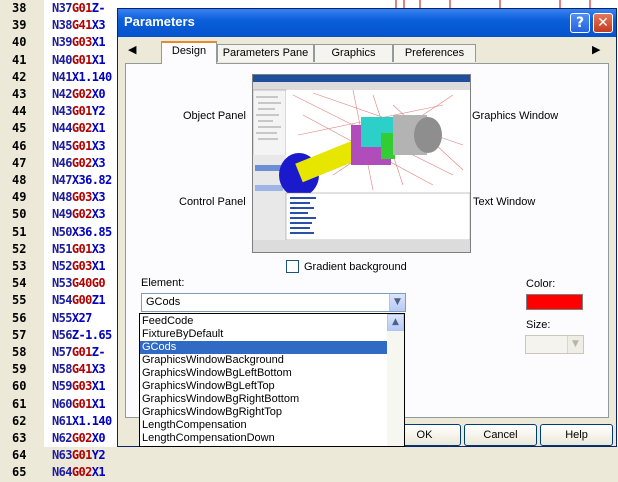  Describe the element at coordinates (98, 352) in the screenshot. I see `code-token: Z-` at that location.